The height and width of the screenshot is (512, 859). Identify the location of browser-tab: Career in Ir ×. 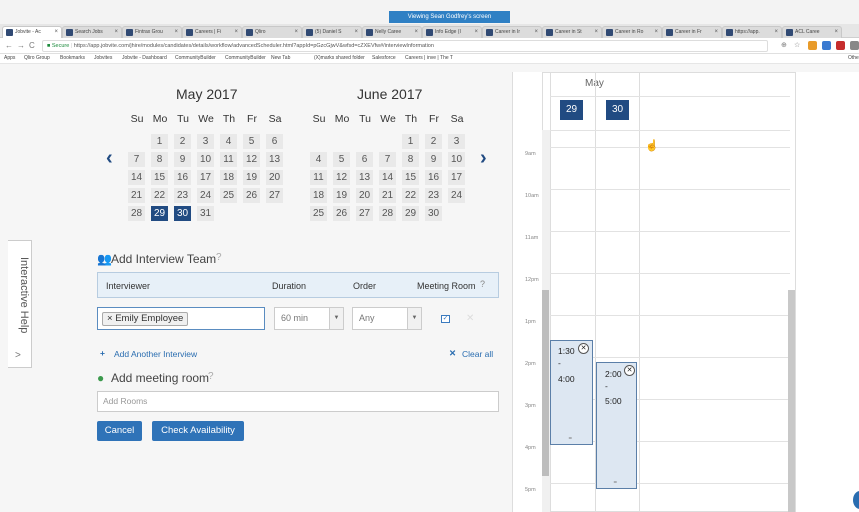
(512, 32).